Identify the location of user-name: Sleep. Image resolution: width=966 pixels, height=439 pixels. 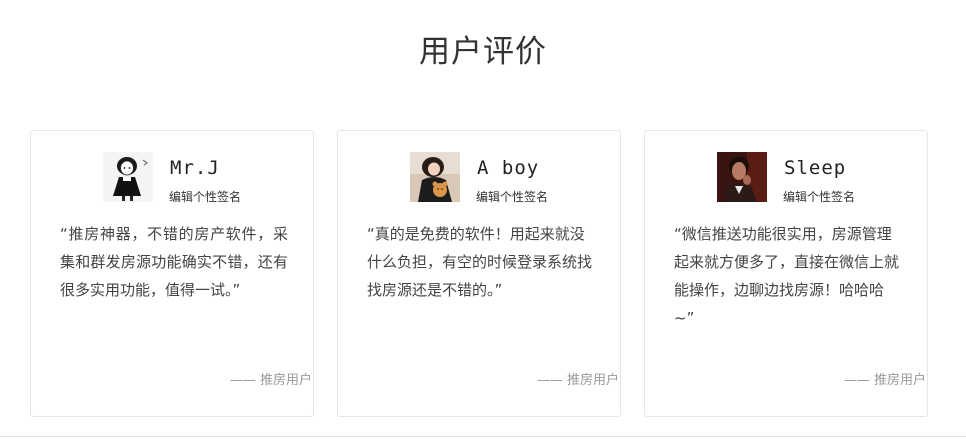
(815, 168).